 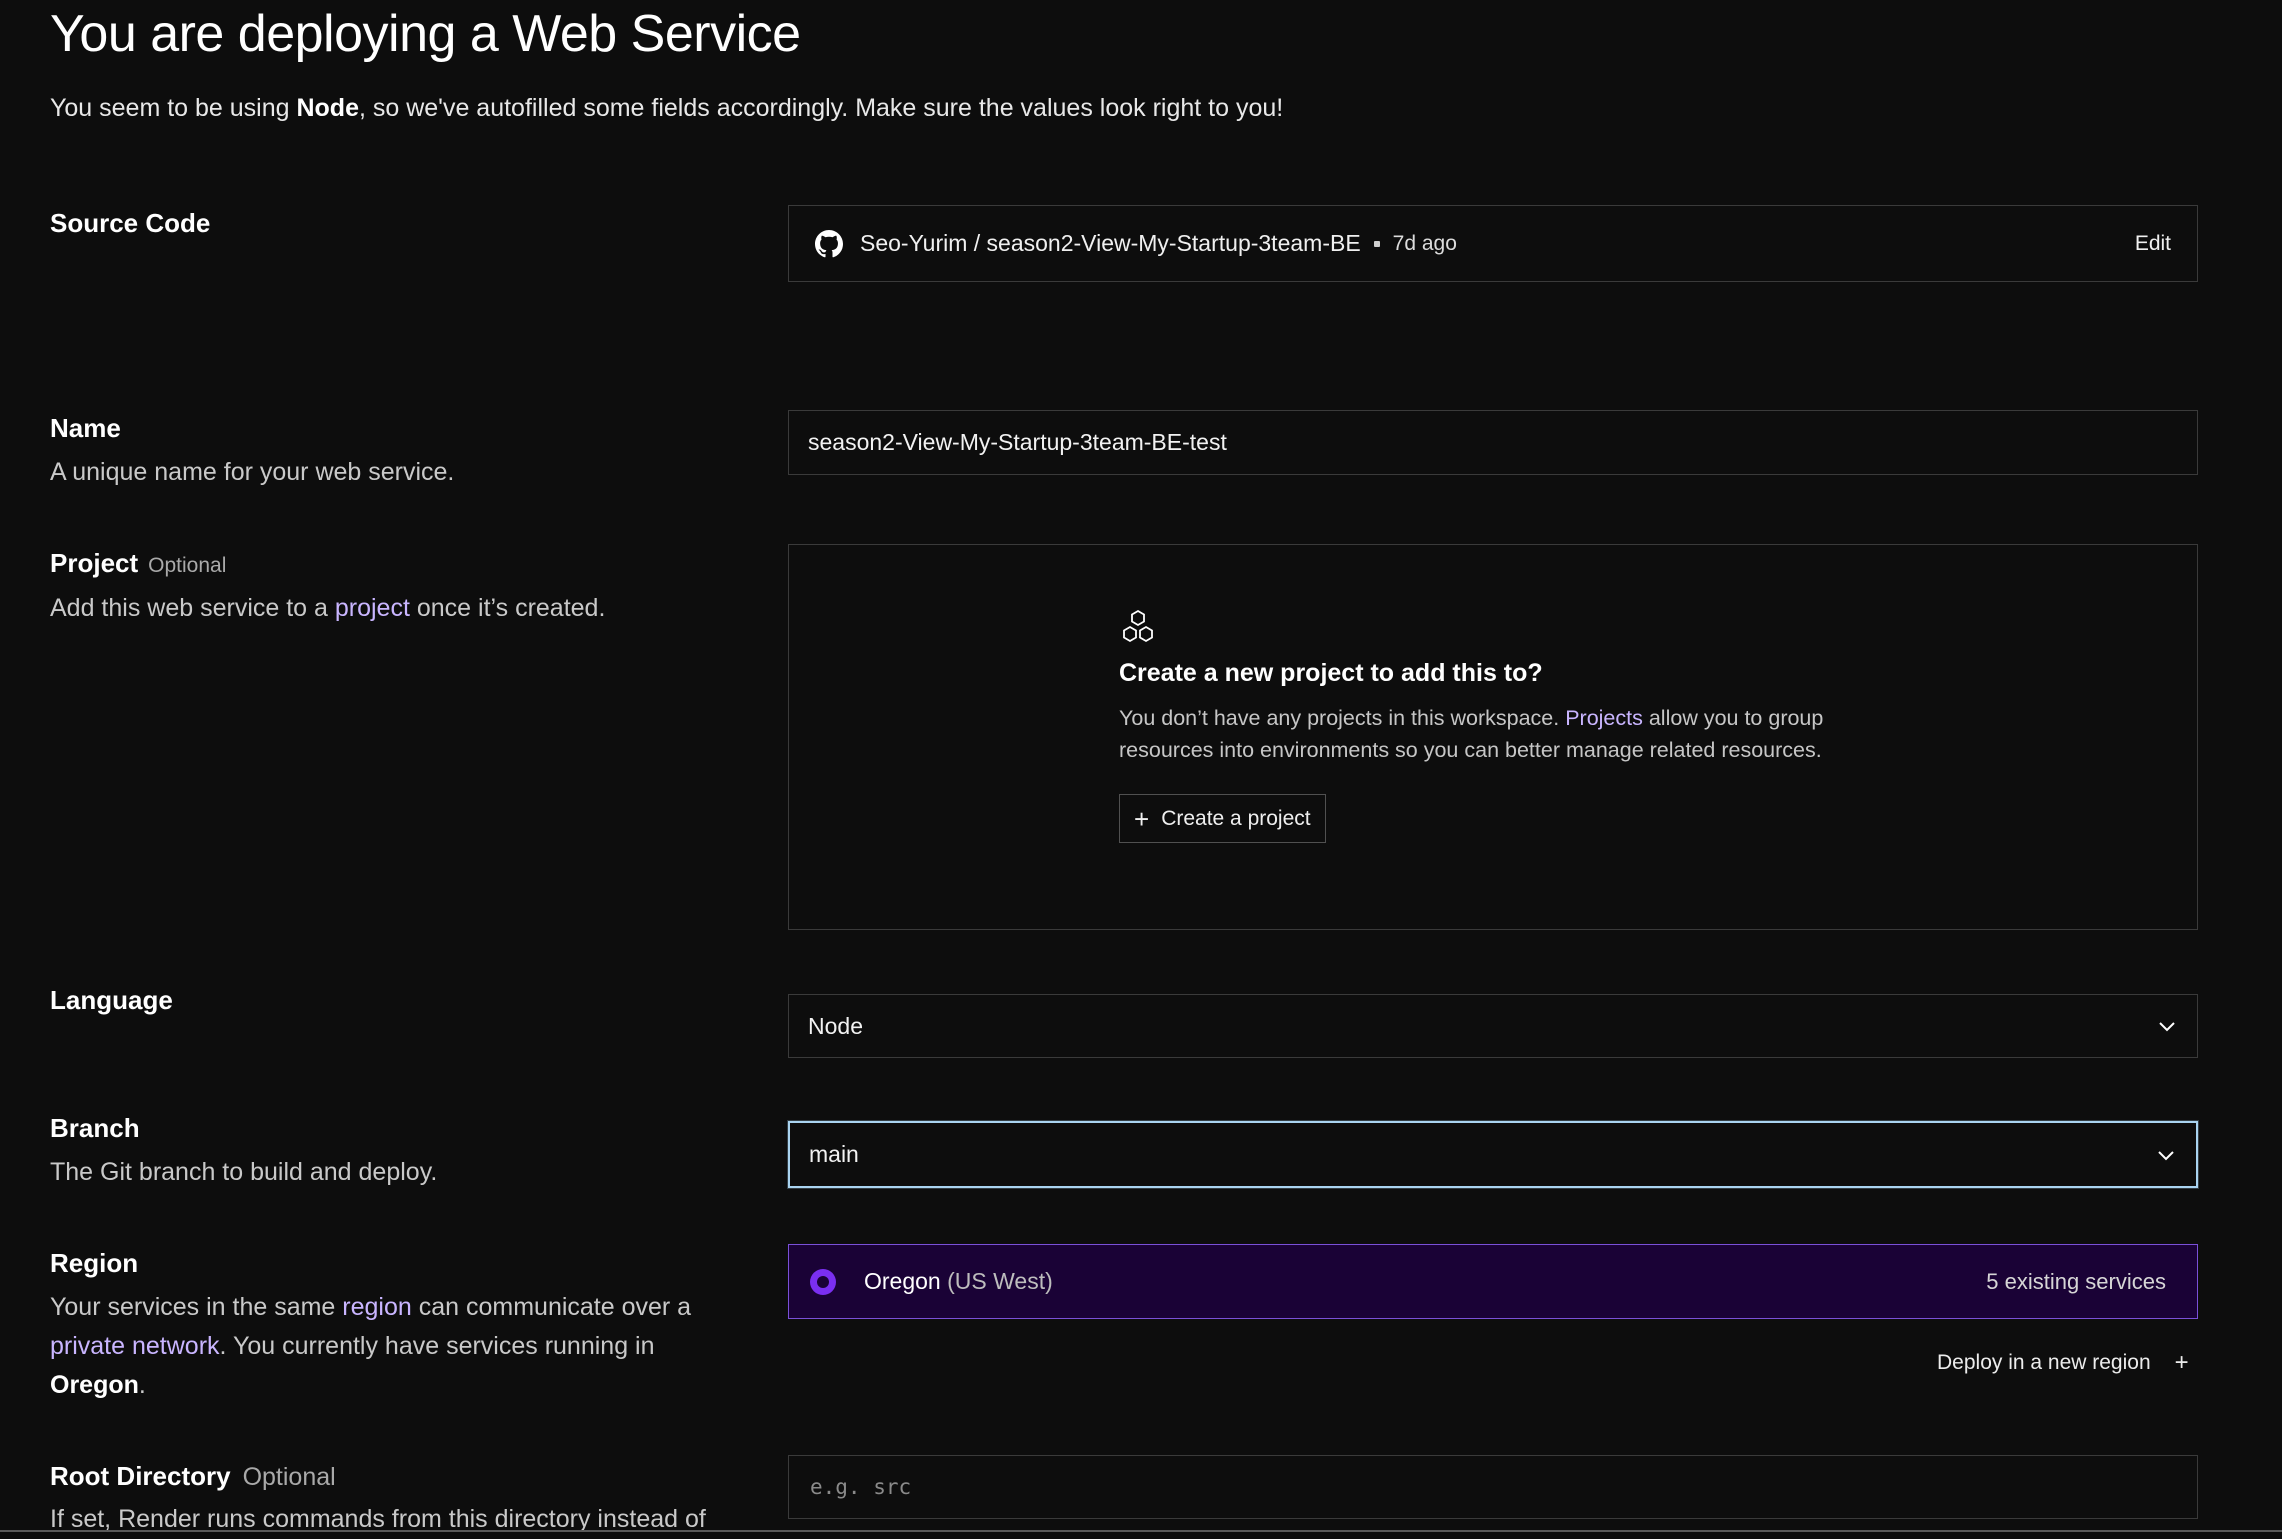 I want to click on branch-select: main, so click(x=1493, y=1154).